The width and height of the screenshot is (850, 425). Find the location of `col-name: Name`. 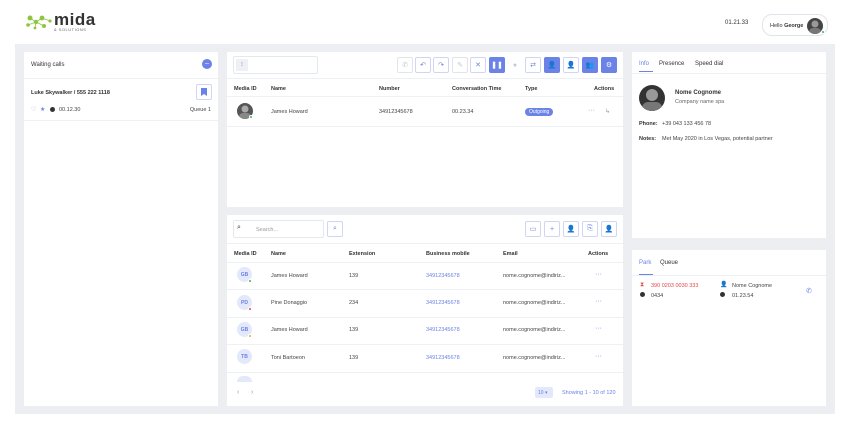

col-name: Name is located at coordinates (278, 89).